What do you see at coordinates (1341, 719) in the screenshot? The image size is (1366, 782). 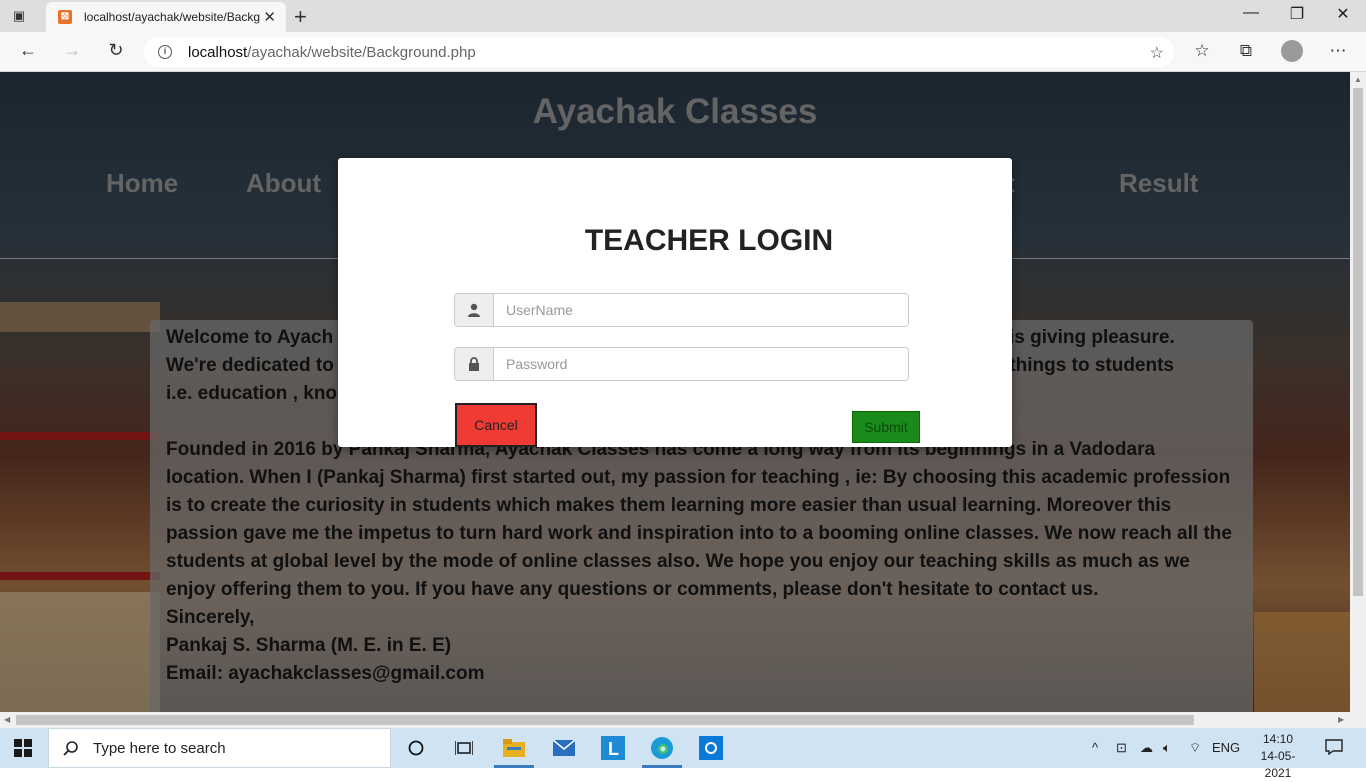 I see `scroll-right-icon: ▶` at bounding box center [1341, 719].